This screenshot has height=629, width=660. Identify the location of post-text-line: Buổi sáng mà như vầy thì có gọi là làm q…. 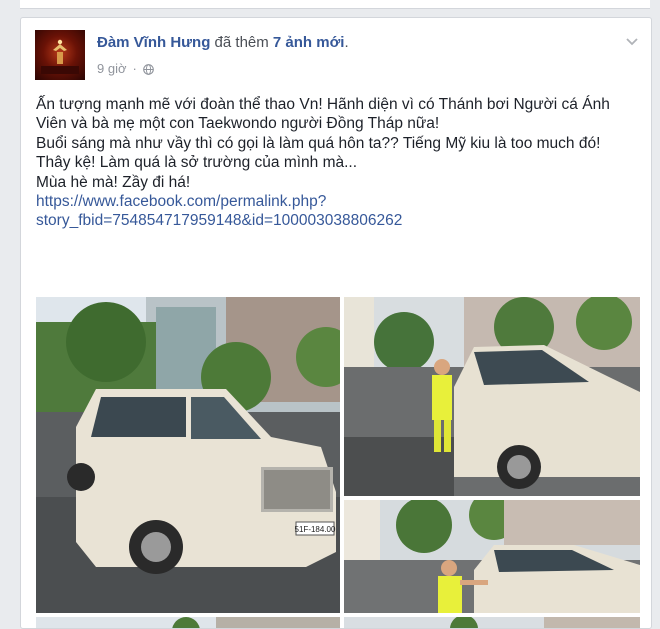
(318, 143).